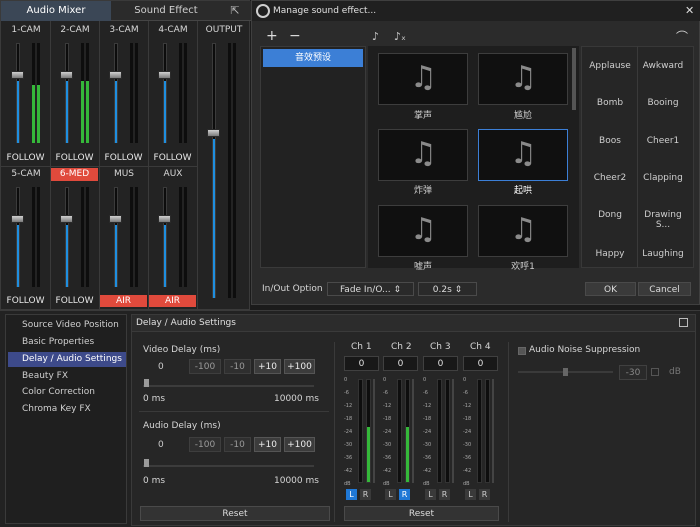 This screenshot has height=527, width=700. What do you see at coordinates (565, 372) in the screenshot?
I see `noise-slider-handle` at bounding box center [565, 372].